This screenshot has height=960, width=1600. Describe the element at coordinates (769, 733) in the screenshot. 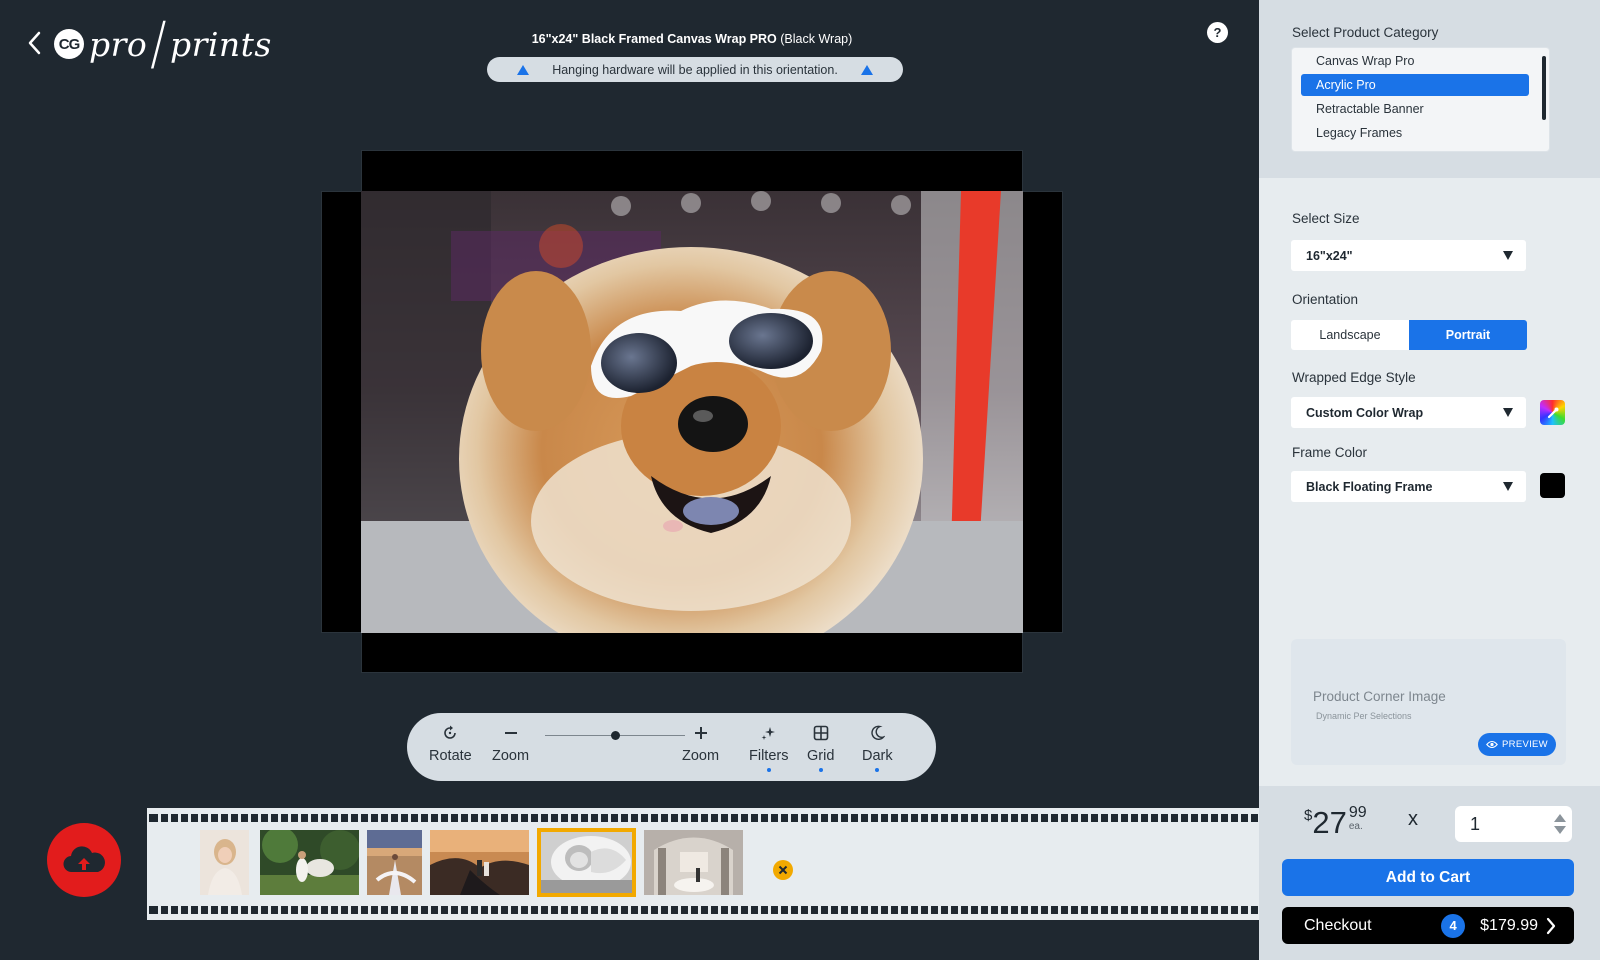

I see `sparkle-icon` at that location.